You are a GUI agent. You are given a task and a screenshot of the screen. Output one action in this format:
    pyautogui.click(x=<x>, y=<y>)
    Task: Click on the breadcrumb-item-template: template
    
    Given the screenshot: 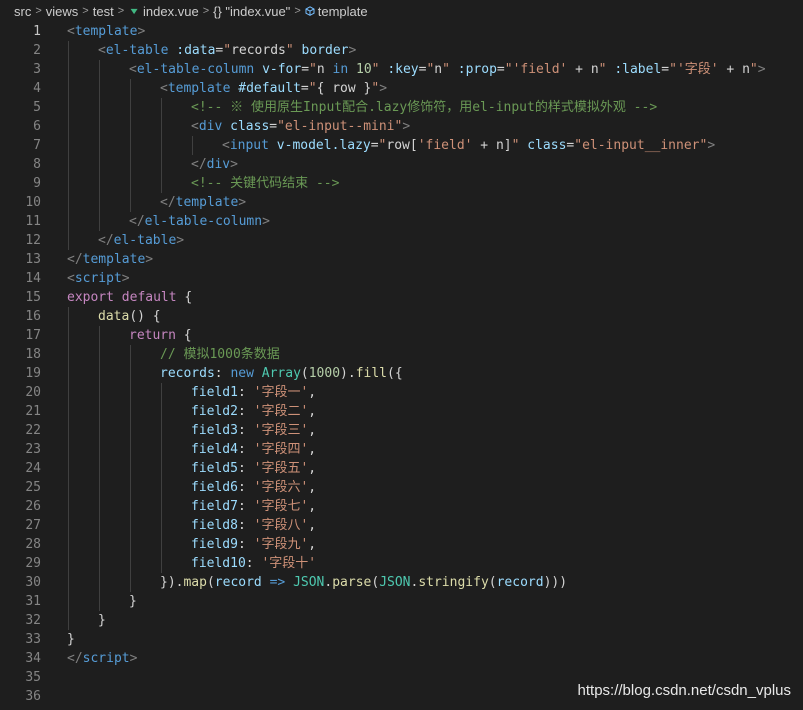 What is the action you would take?
    pyautogui.click(x=336, y=11)
    